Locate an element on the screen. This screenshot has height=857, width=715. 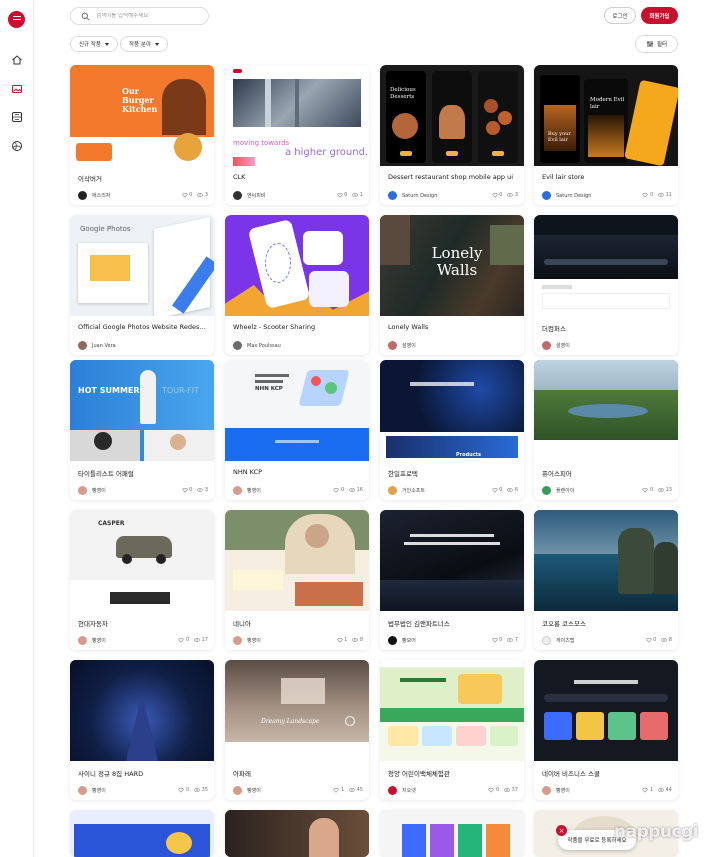
card-stats: 0 17 is located at coordinates (193, 640).